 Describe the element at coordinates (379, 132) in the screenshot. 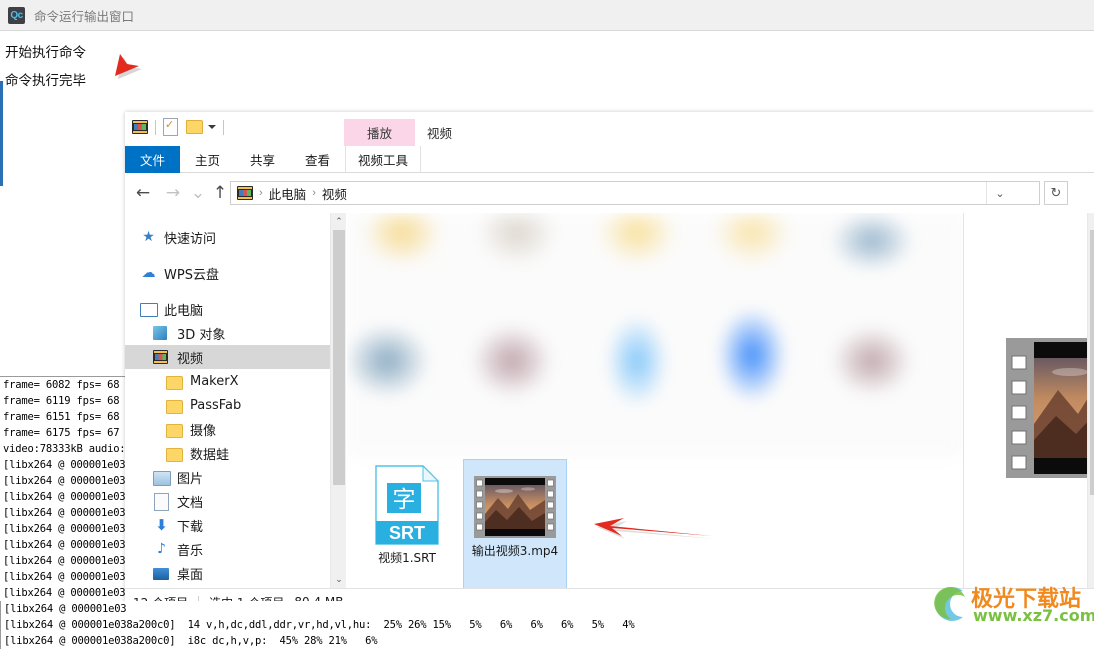

I see `contextual-tab-play: 播放` at that location.